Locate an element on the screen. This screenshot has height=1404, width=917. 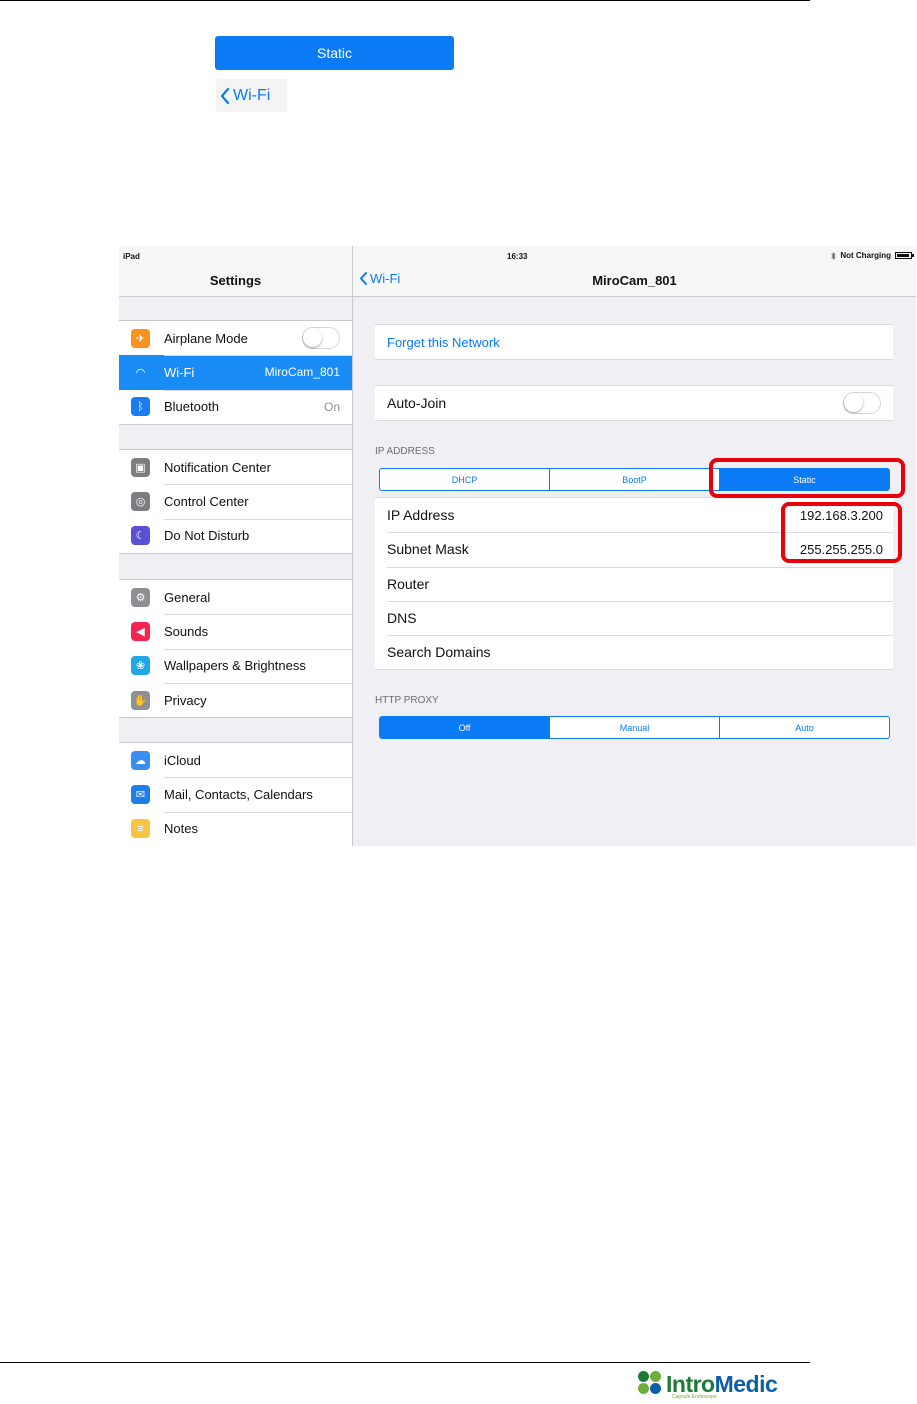
ip-field-label: Subnet Mask is located at coordinates (428, 549).